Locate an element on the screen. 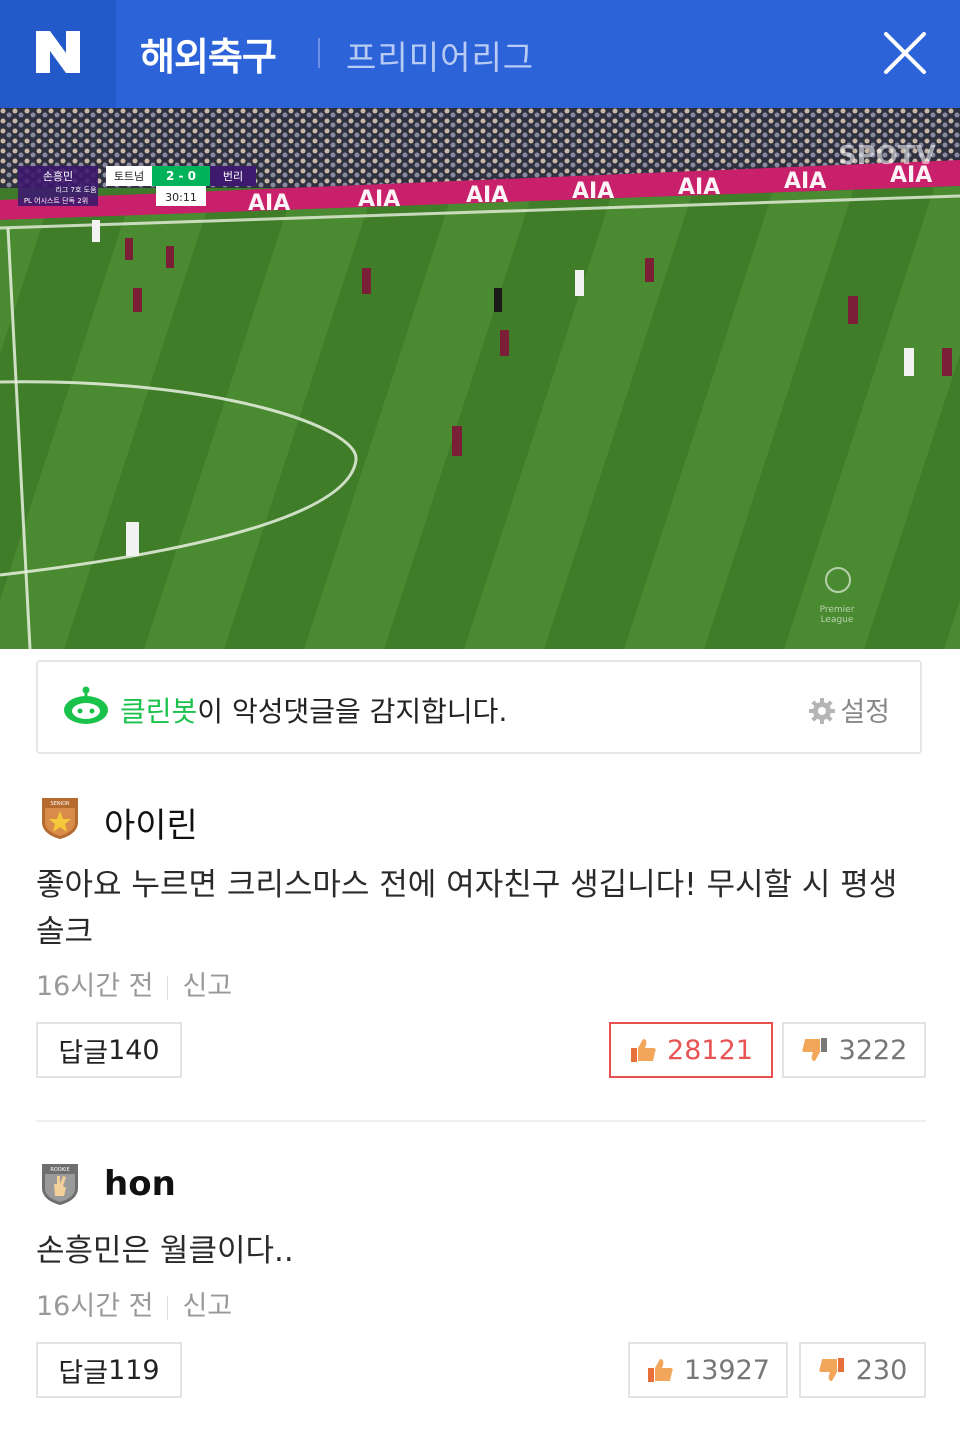 The width and height of the screenshot is (960, 1434). comment-username: hon is located at coordinates (140, 1184).